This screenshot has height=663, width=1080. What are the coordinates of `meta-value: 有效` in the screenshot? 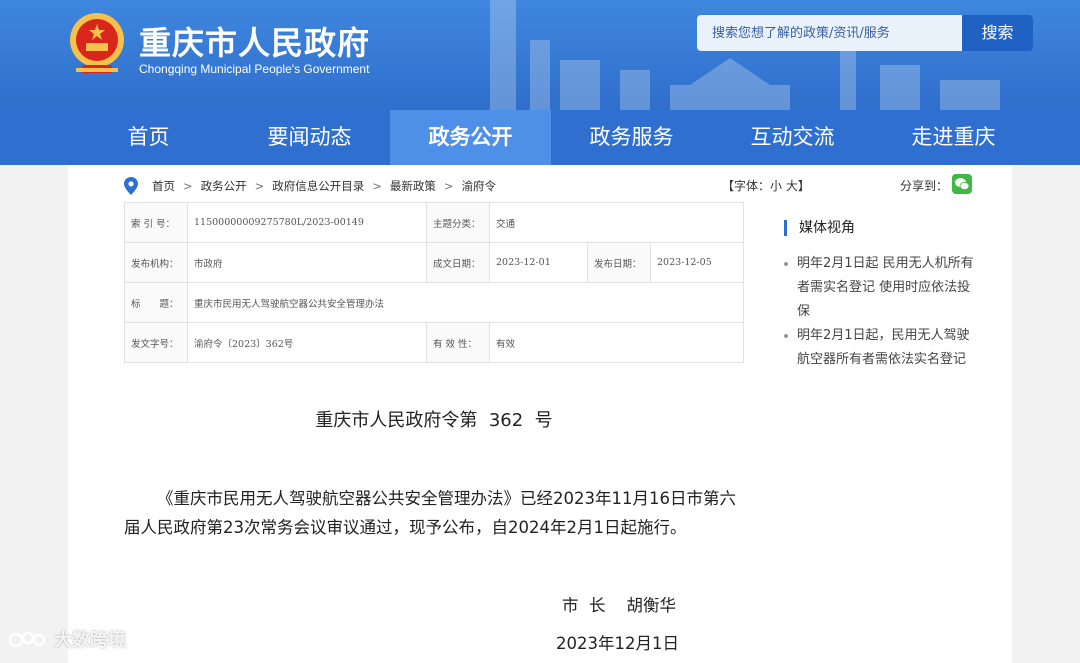 It's located at (616, 342).